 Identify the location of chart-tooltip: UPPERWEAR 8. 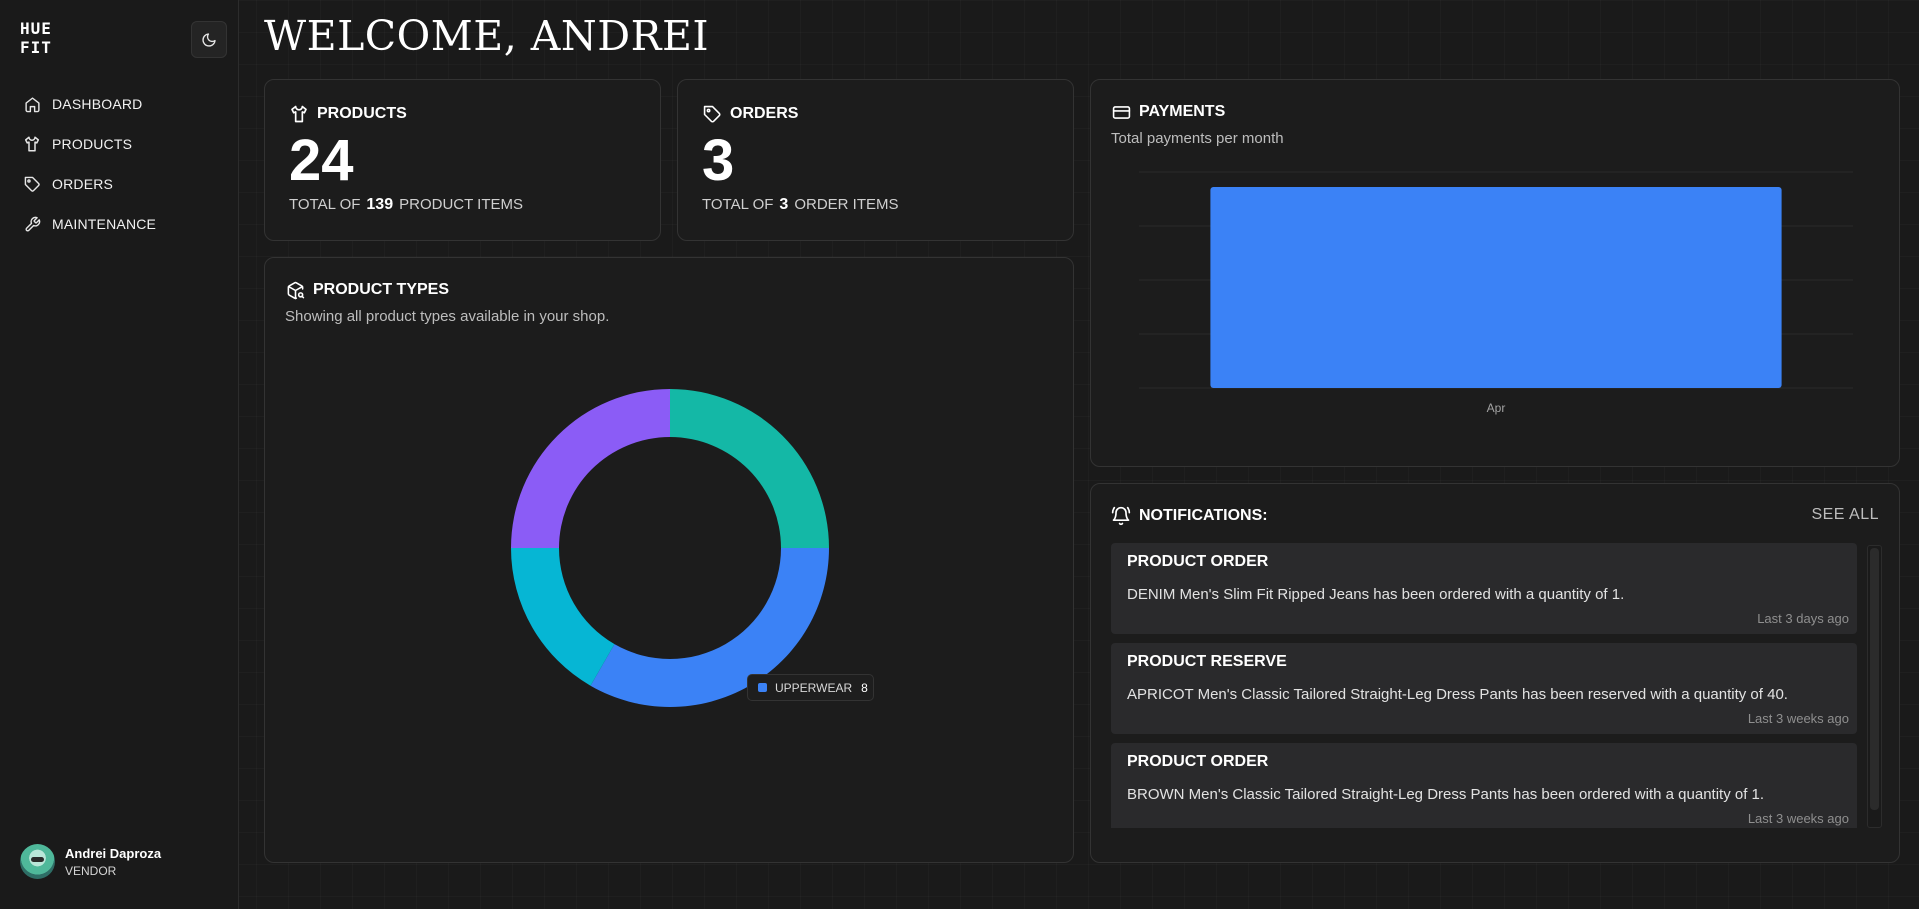
(810, 687).